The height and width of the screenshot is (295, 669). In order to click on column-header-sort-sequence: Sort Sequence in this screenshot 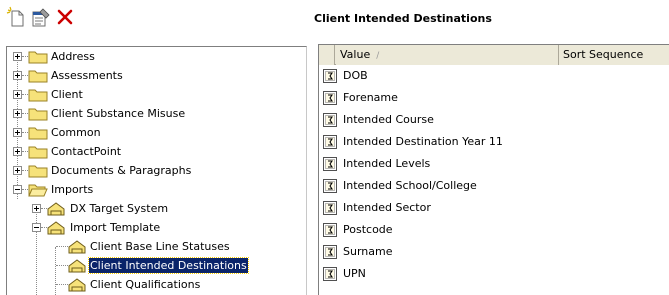, I will do `click(614, 55)`.